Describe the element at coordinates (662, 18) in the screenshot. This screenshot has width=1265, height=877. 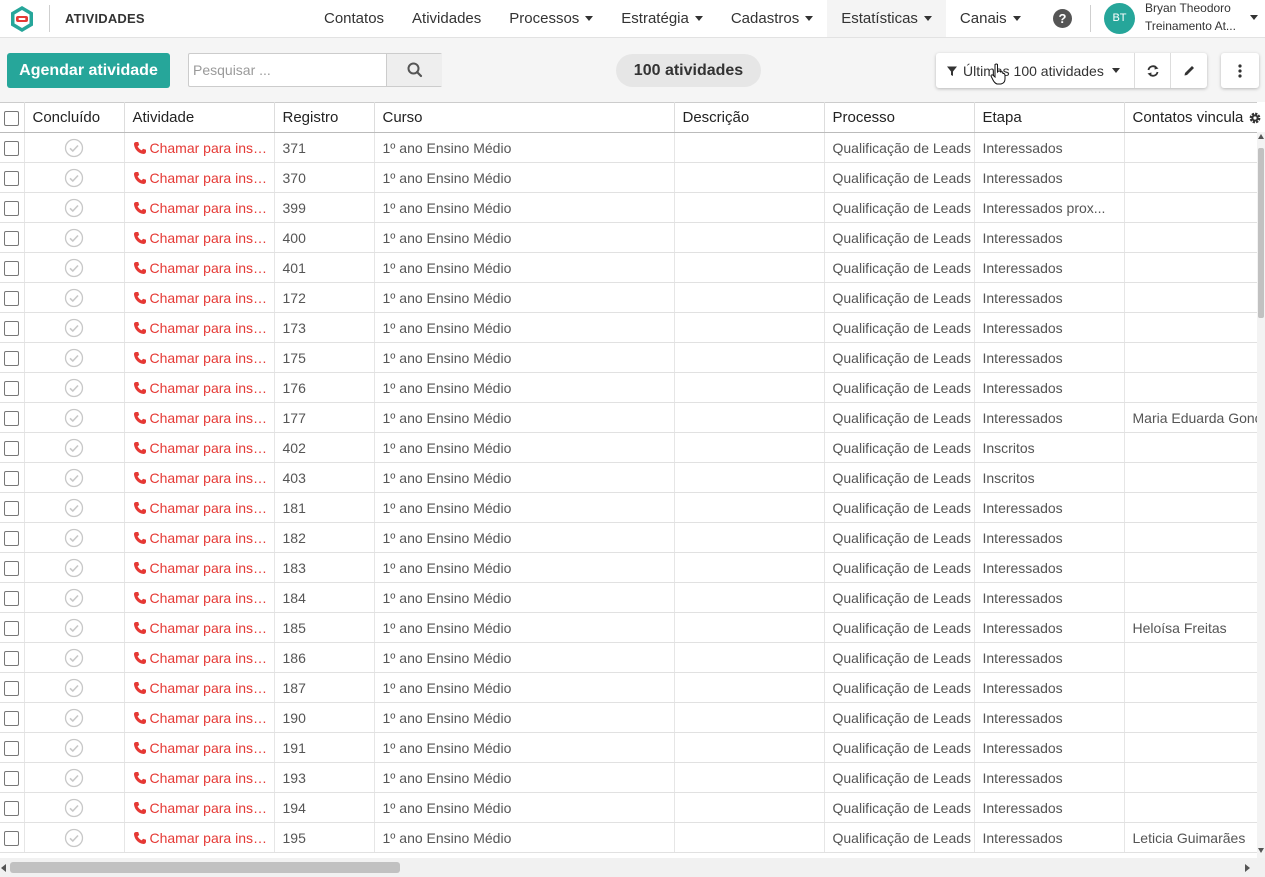
I see `nav-estrategia: Estratégia` at that location.